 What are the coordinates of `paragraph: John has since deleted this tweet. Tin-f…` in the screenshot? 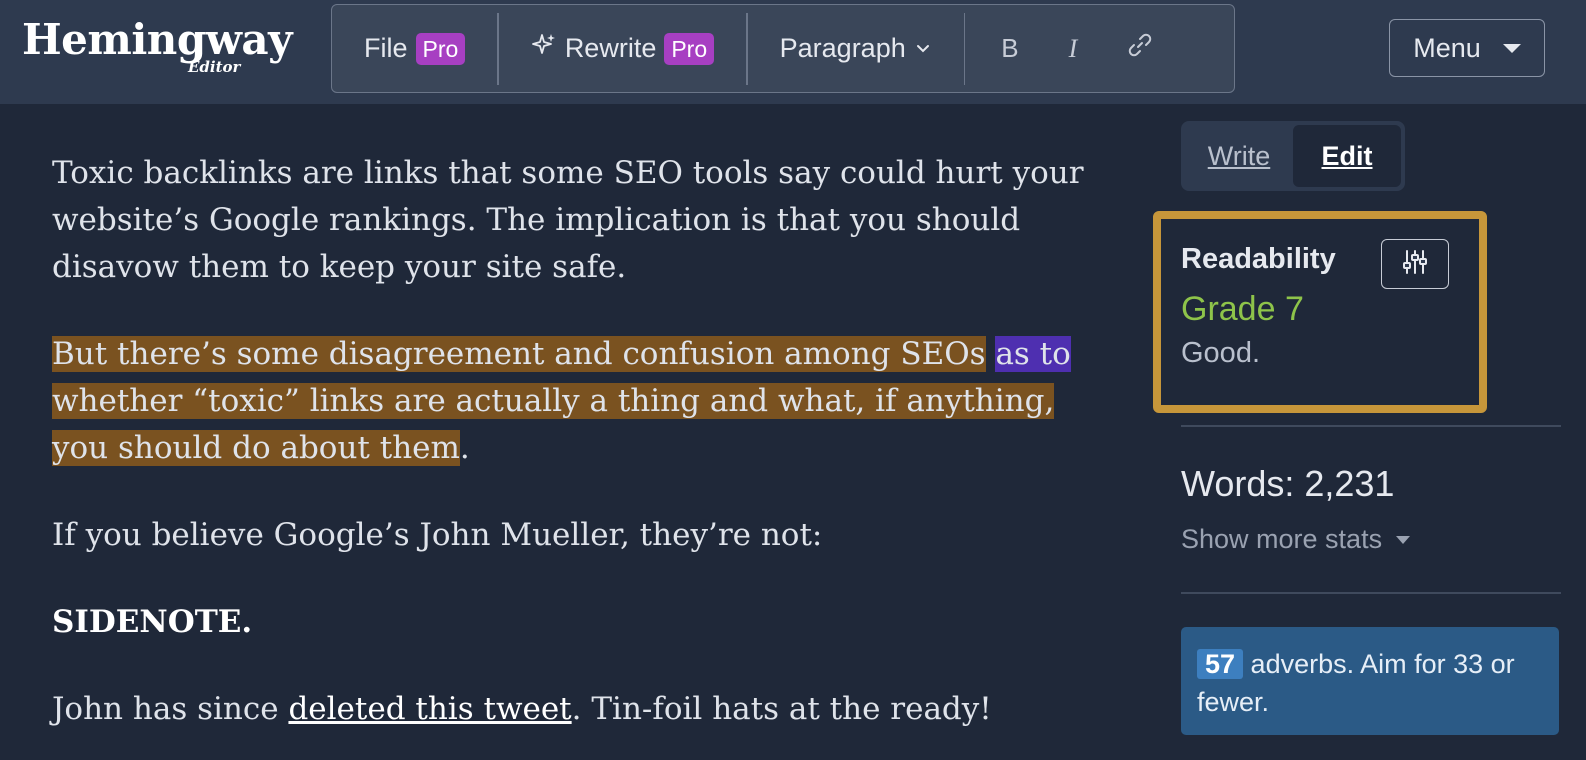 It's located at (582, 709).